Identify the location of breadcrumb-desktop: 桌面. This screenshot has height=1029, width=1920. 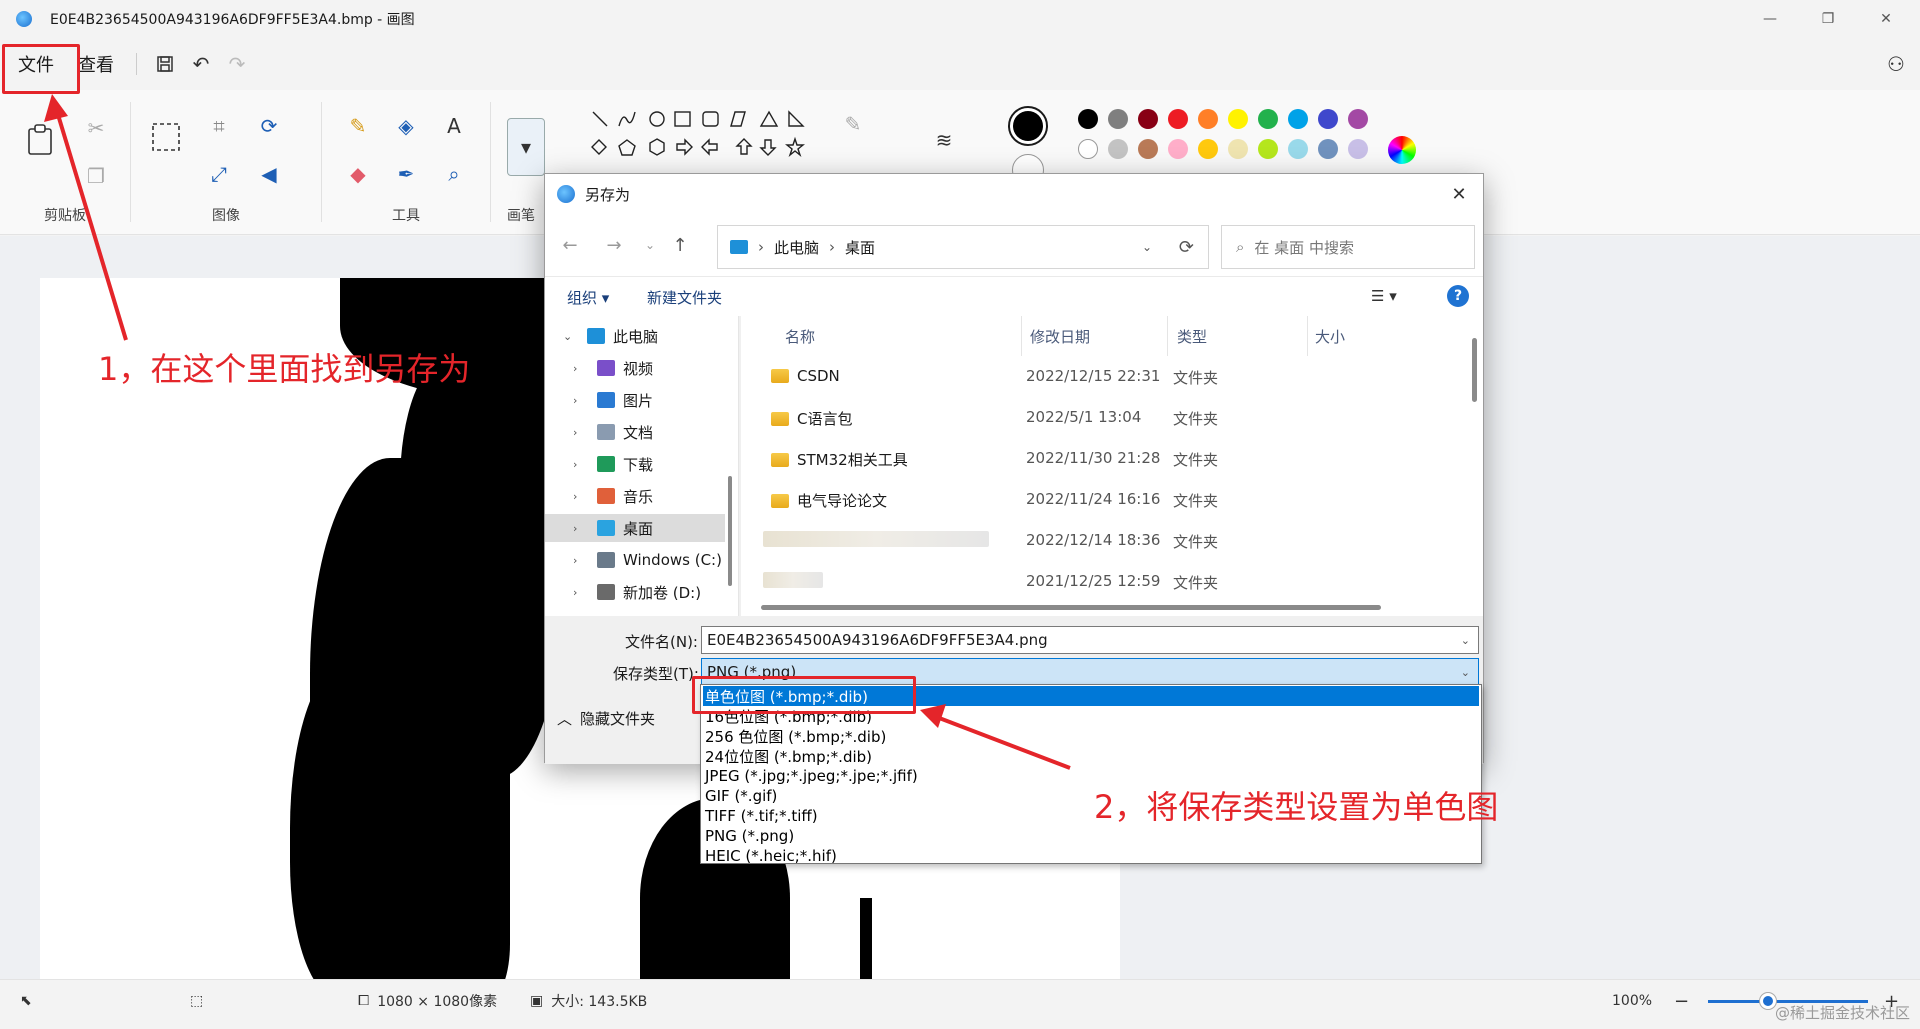
(860, 247).